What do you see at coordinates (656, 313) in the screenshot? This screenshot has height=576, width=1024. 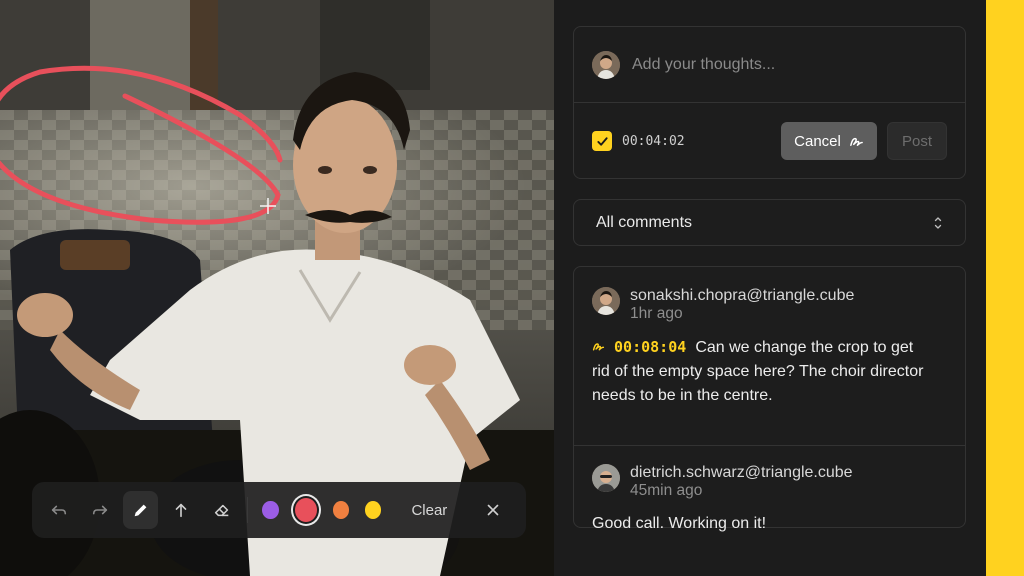 I see `comment-time: 1hr ago` at bounding box center [656, 313].